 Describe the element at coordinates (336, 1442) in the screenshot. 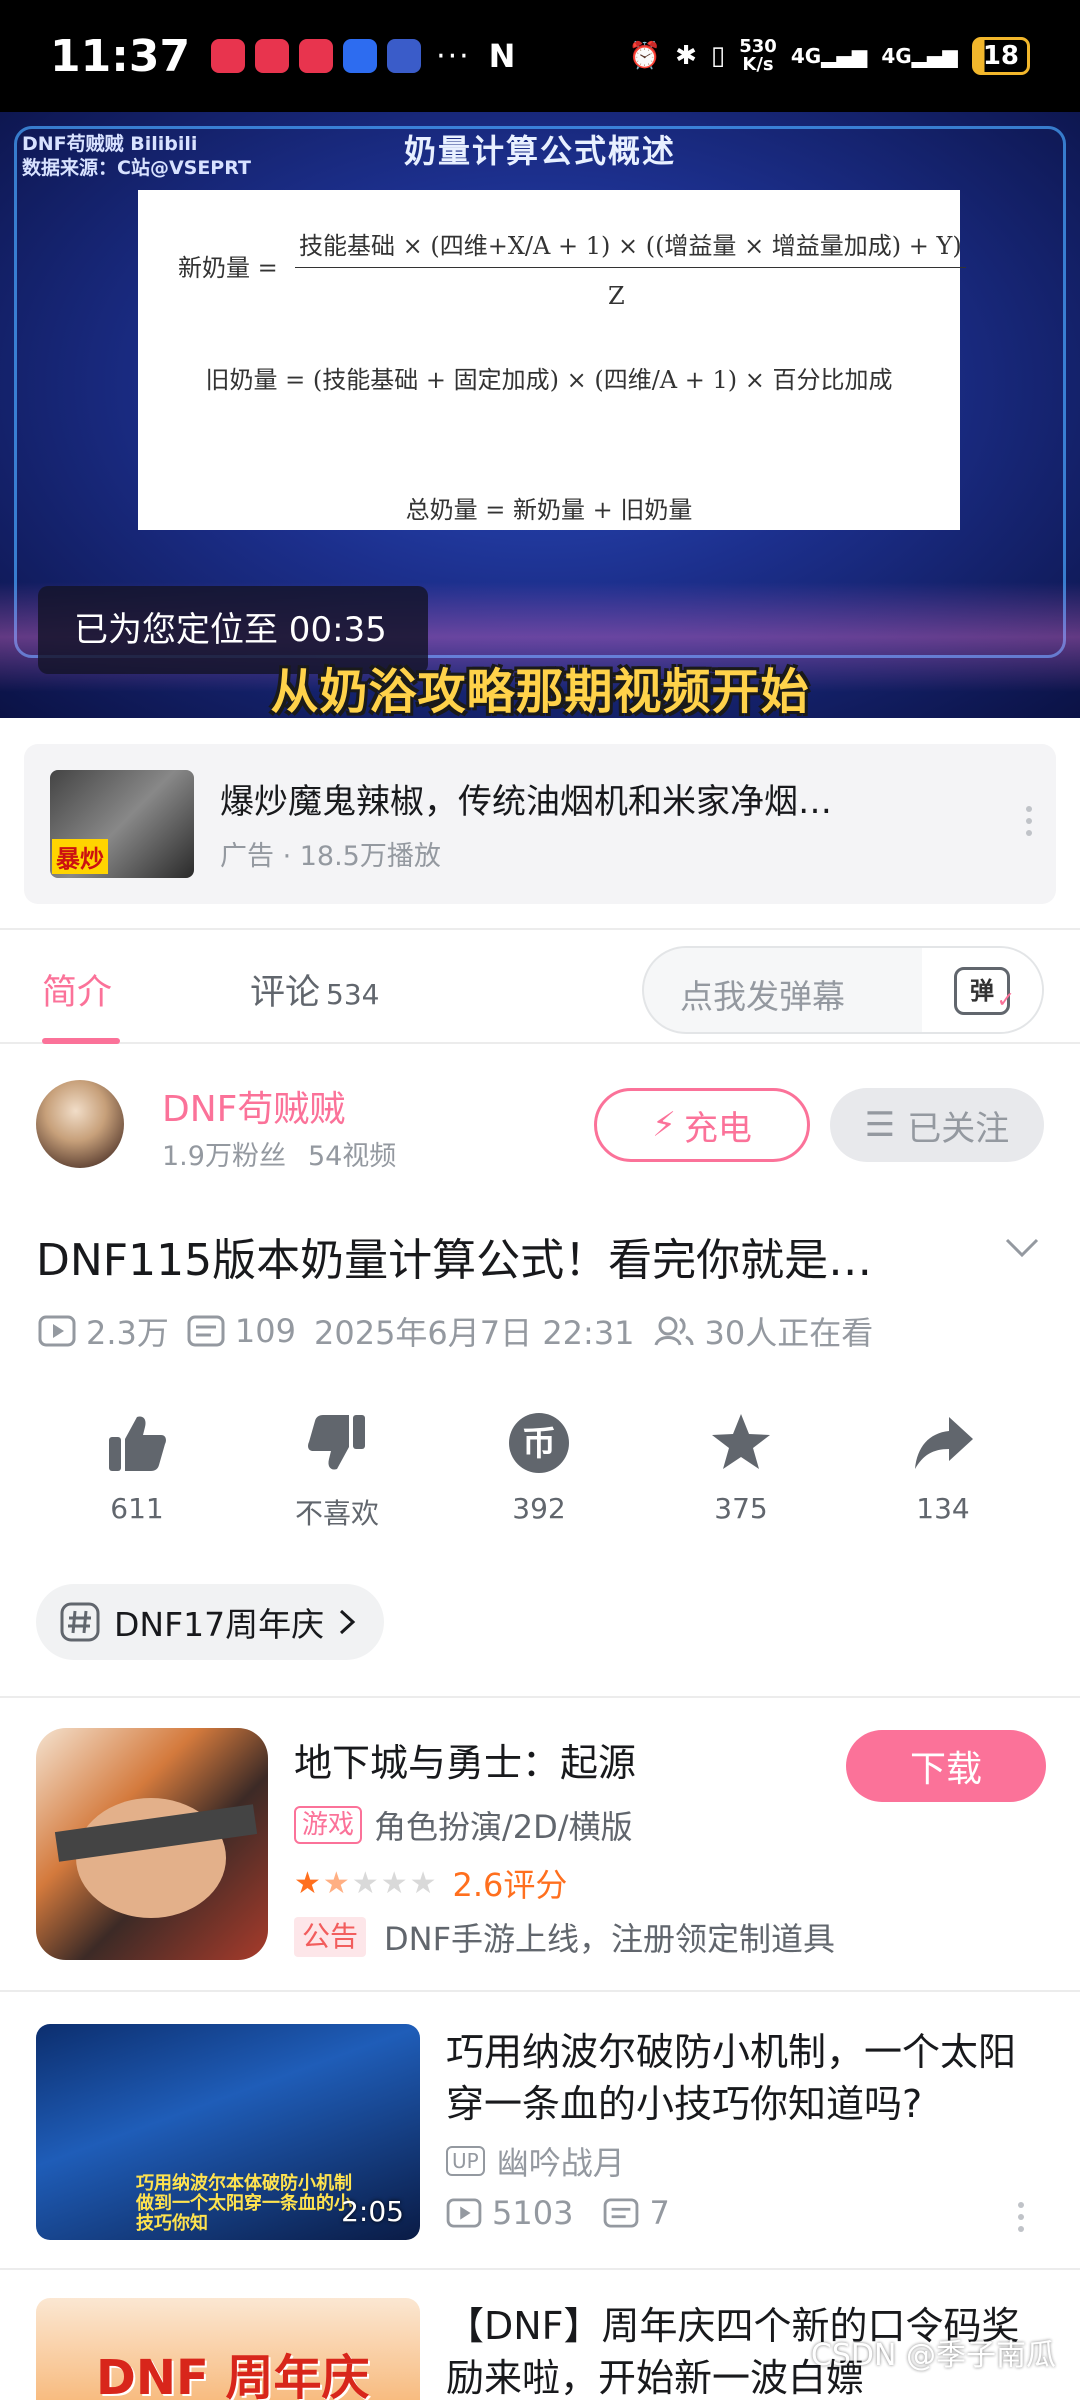

I see `thumbs-down-icon` at that location.